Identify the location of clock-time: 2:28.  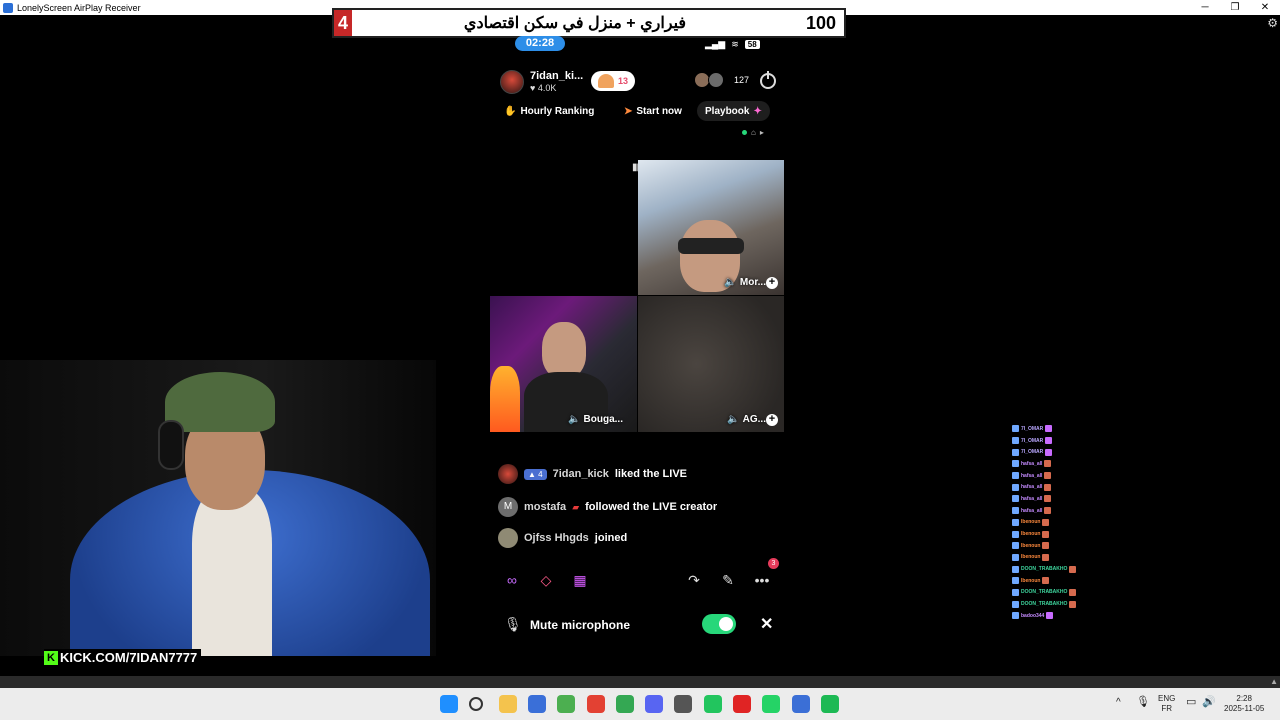
(1244, 698).